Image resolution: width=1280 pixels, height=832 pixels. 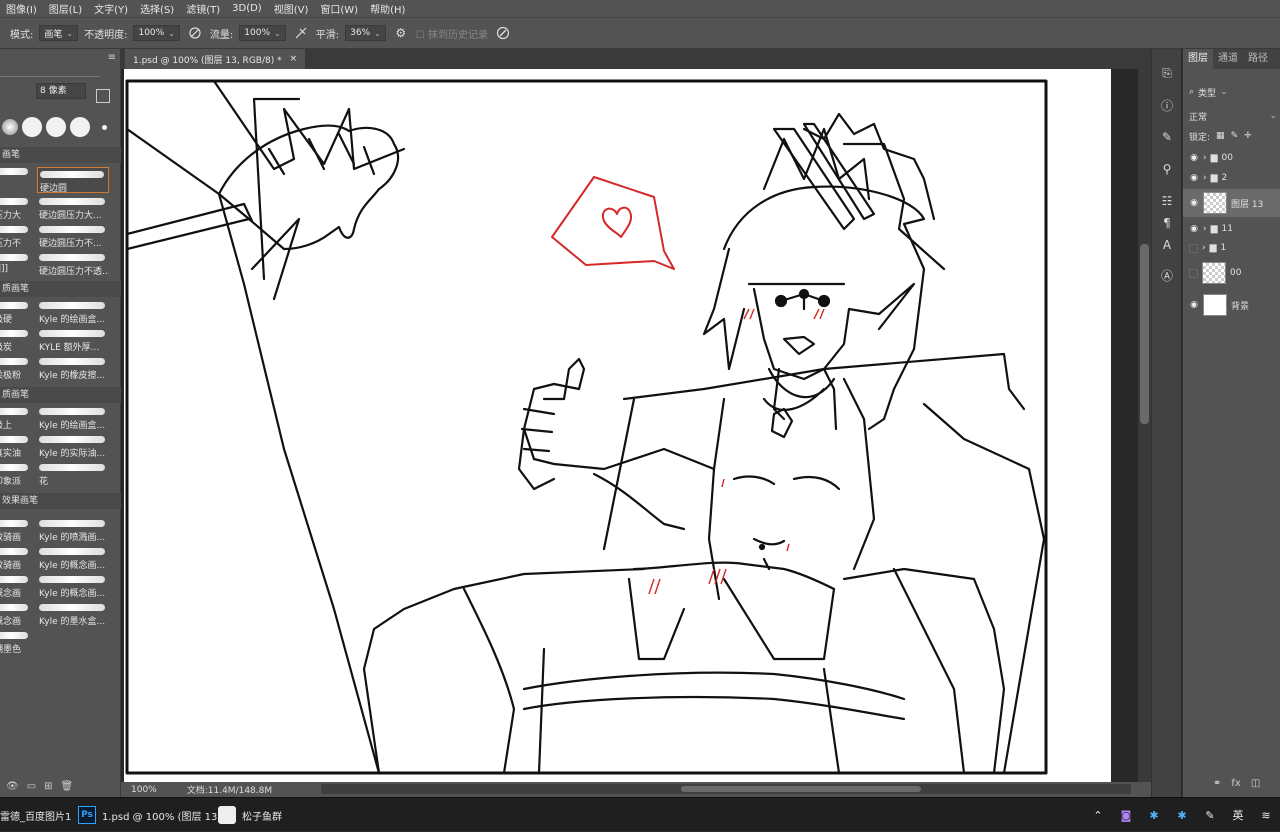 What do you see at coordinates (1235, 783) in the screenshot?
I see `fx-icon: fx` at bounding box center [1235, 783].